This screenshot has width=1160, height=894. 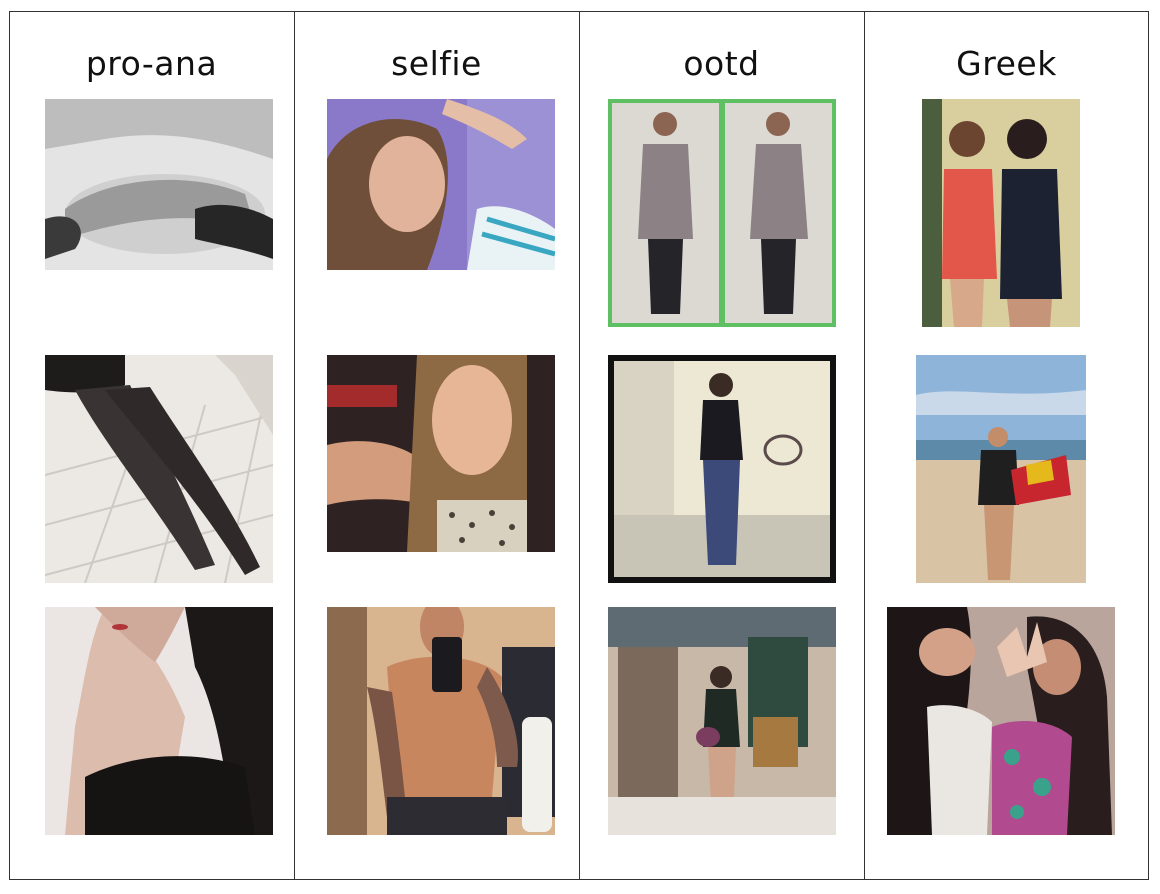 What do you see at coordinates (151, 63) in the screenshot?
I see `column-title-pro-ana: pro-ana` at bounding box center [151, 63].